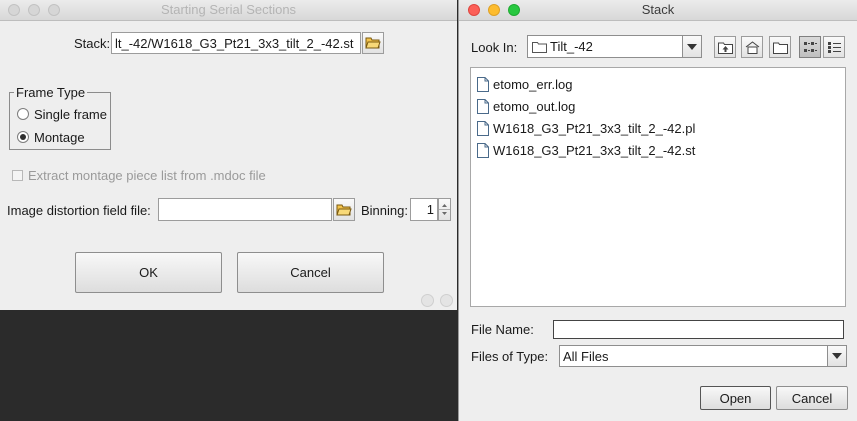 Image resolution: width=857 pixels, height=421 pixels. What do you see at coordinates (571, 46) in the screenshot?
I see `look-in-value: Tilt_-42` at bounding box center [571, 46].